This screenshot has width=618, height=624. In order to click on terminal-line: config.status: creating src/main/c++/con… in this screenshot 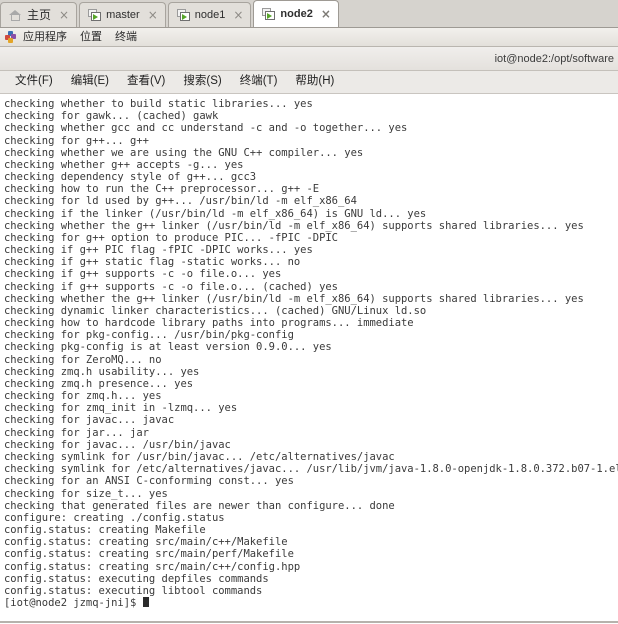, I will do `click(152, 566)`.